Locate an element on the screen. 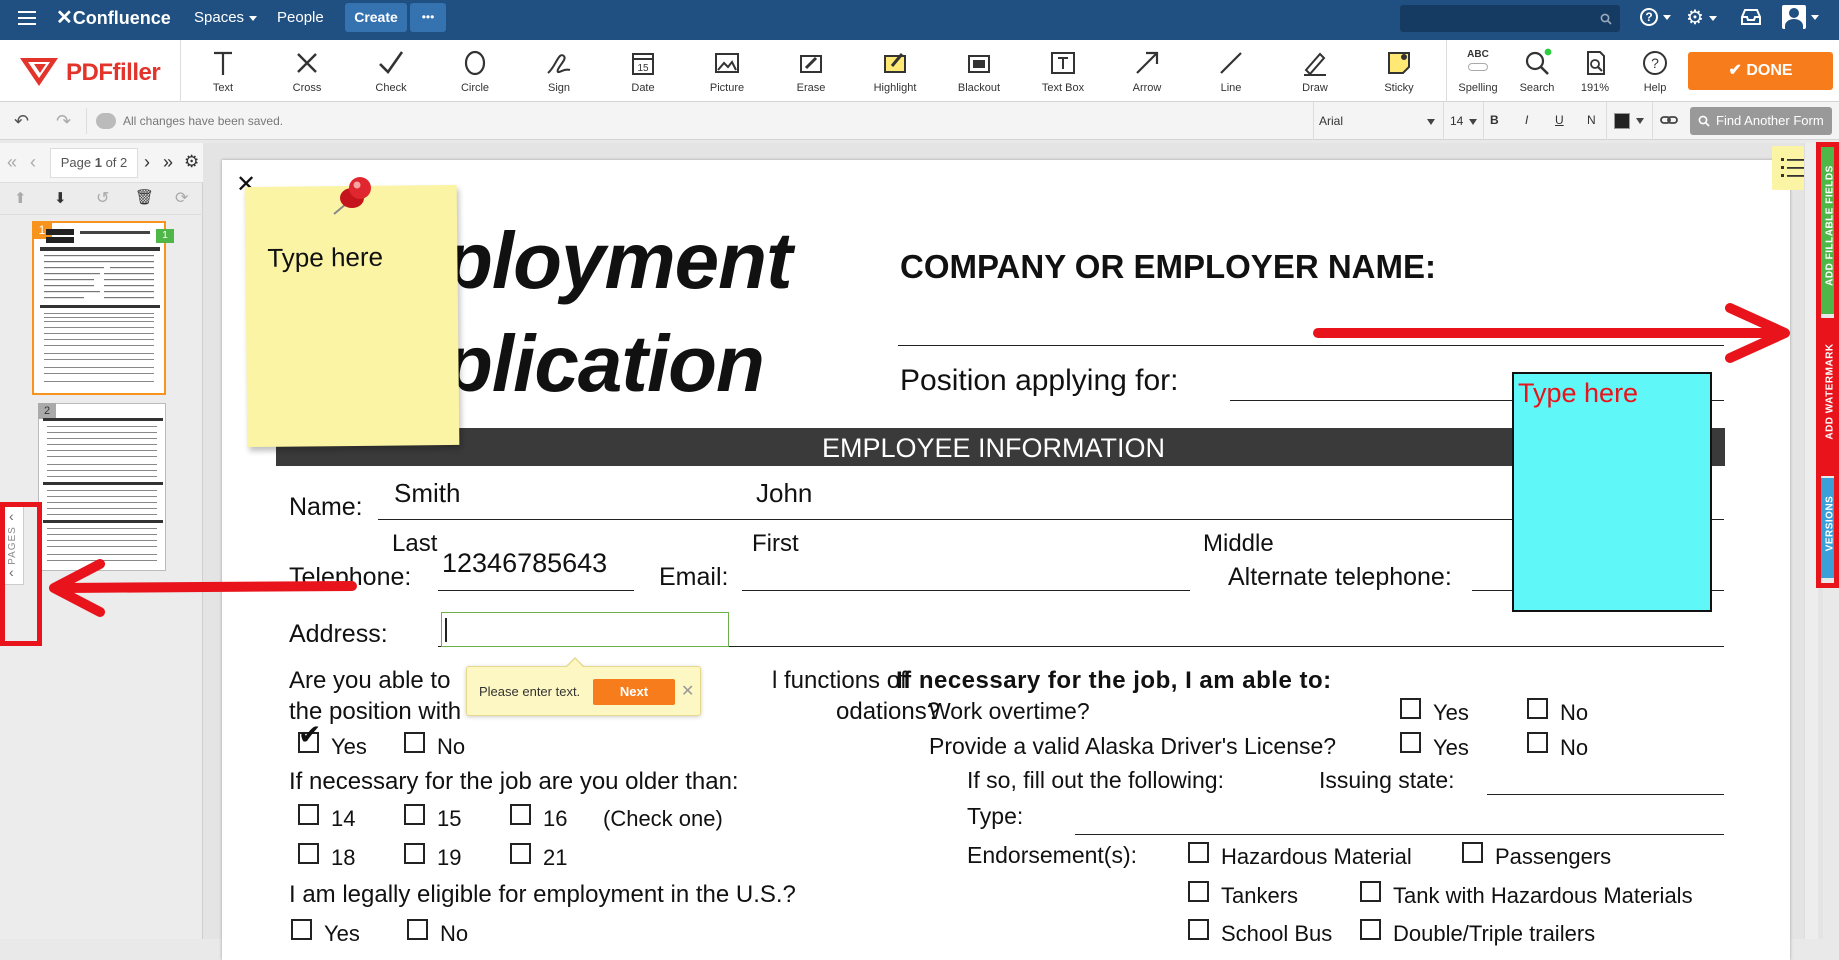  highlight-pages-tab is located at coordinates (21, 574).